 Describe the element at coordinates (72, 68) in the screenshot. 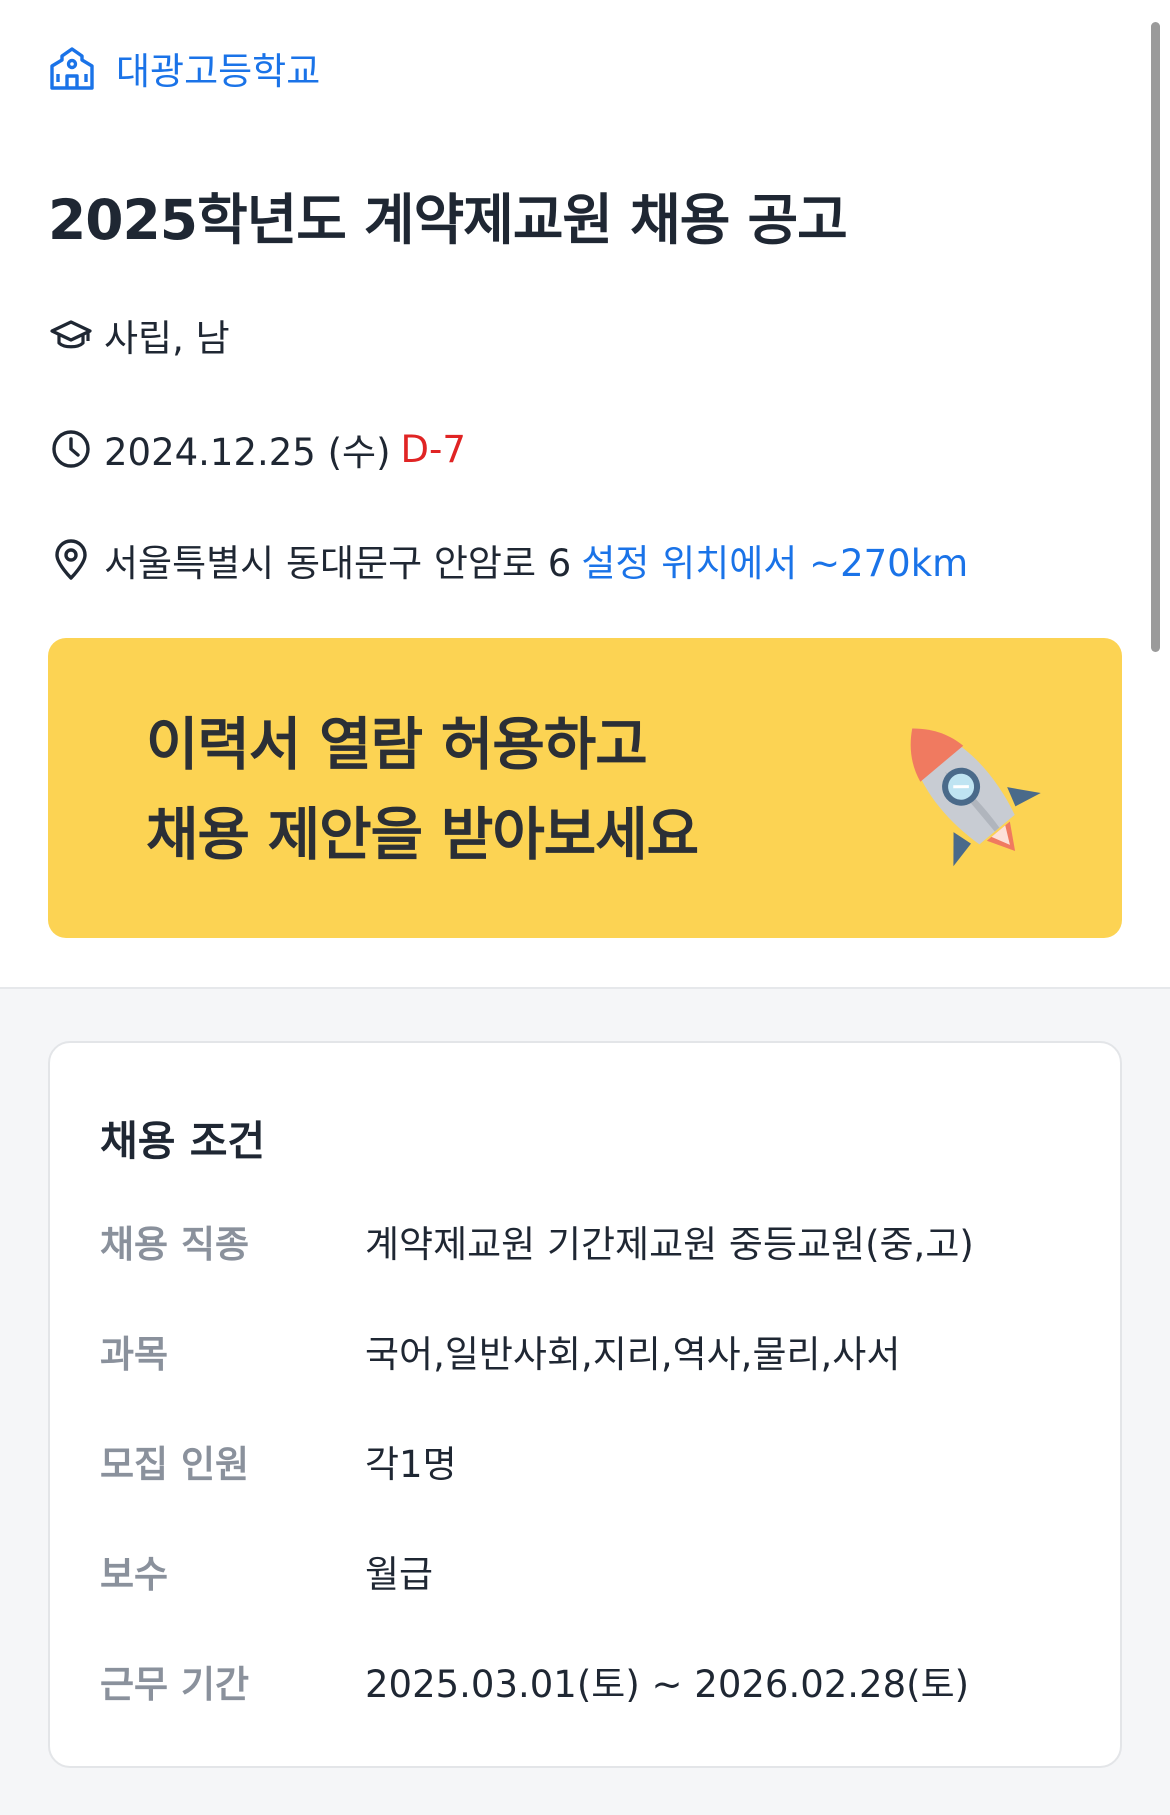

I see `school-building-icon` at that location.